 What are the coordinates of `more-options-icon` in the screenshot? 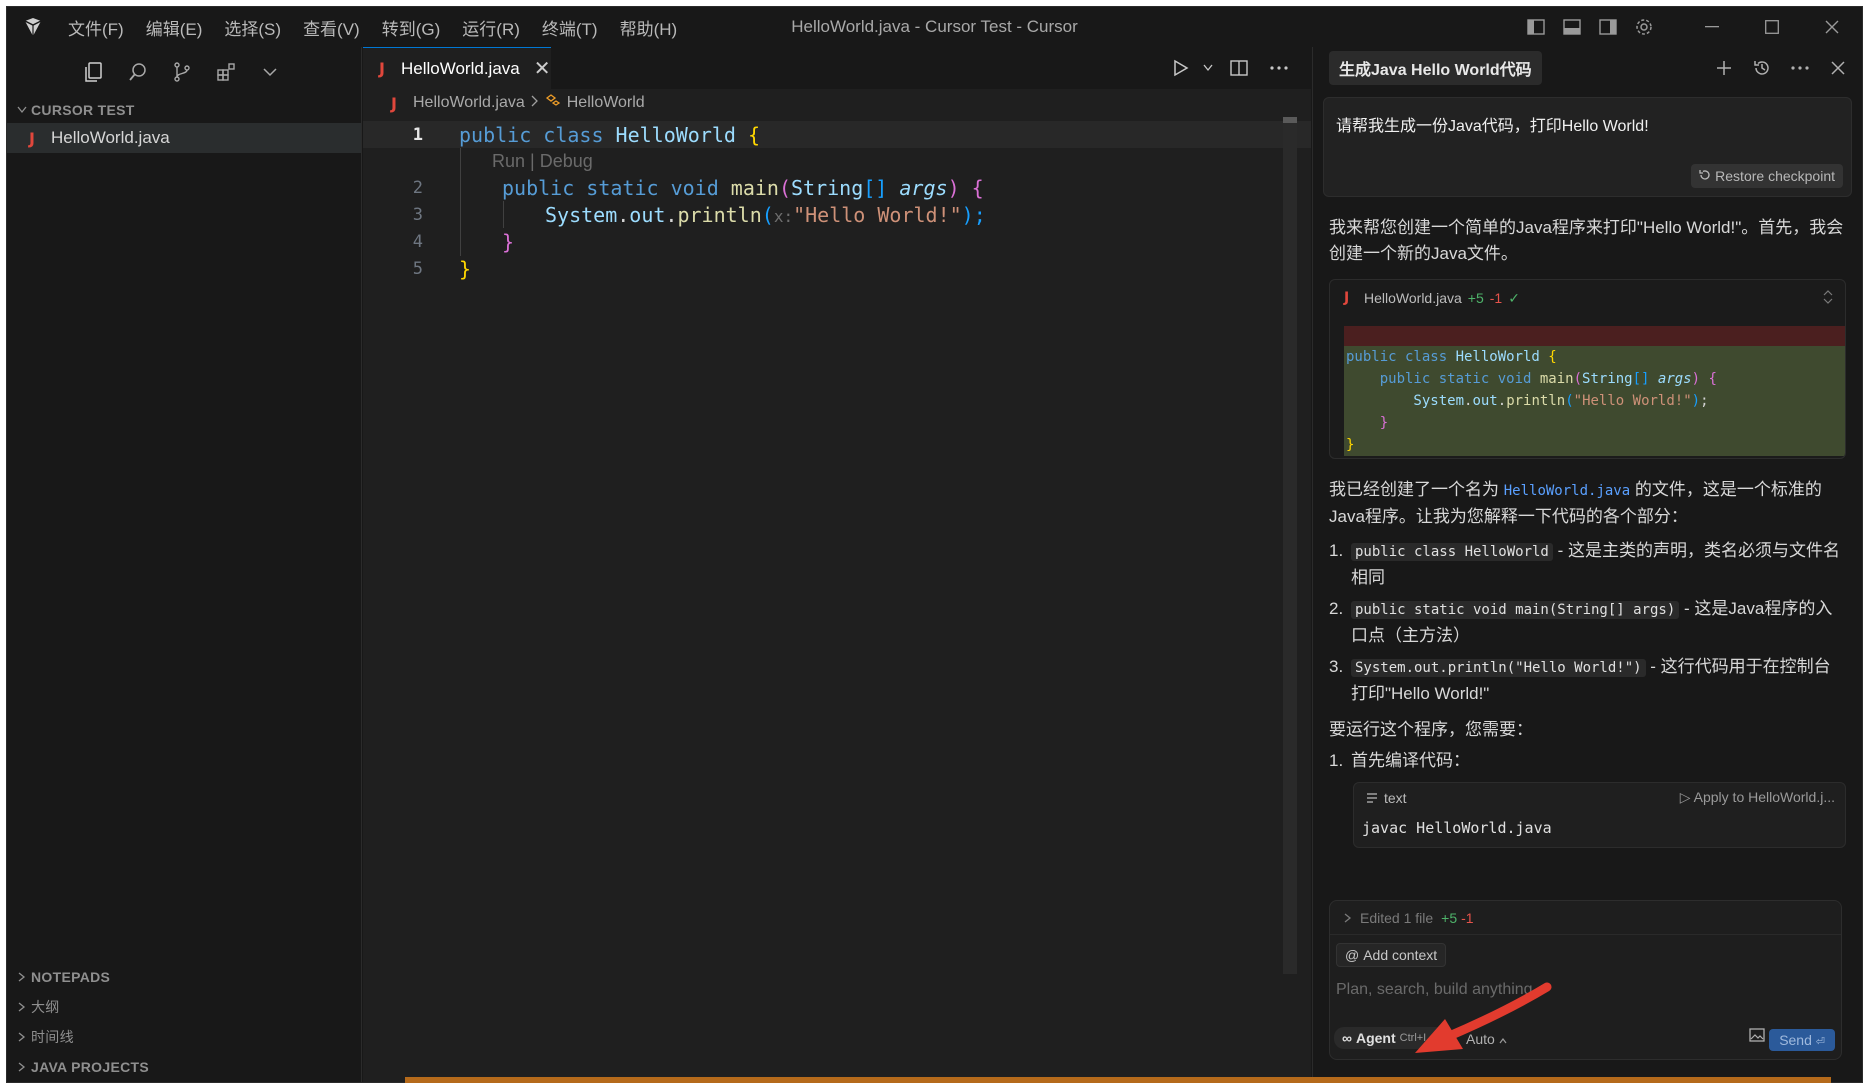 It's located at (1800, 68).